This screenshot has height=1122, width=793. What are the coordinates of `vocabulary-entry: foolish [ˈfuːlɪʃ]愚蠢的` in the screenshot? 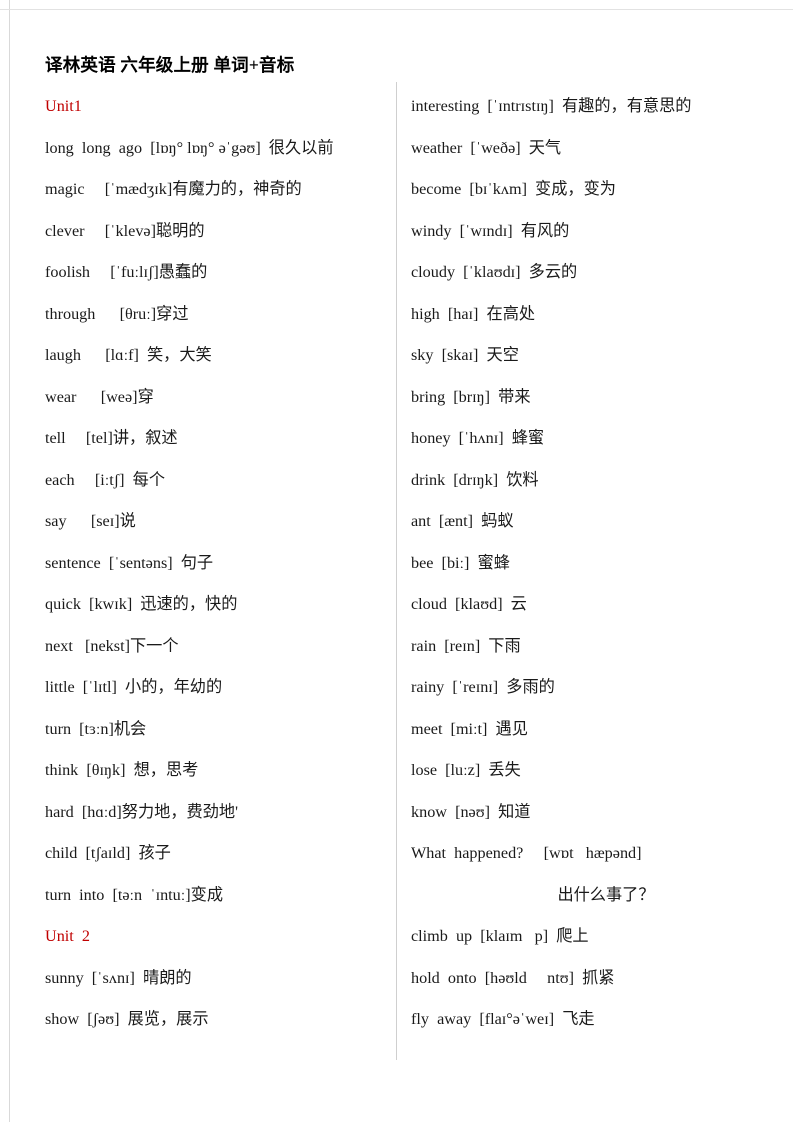 It's located at (126, 272).